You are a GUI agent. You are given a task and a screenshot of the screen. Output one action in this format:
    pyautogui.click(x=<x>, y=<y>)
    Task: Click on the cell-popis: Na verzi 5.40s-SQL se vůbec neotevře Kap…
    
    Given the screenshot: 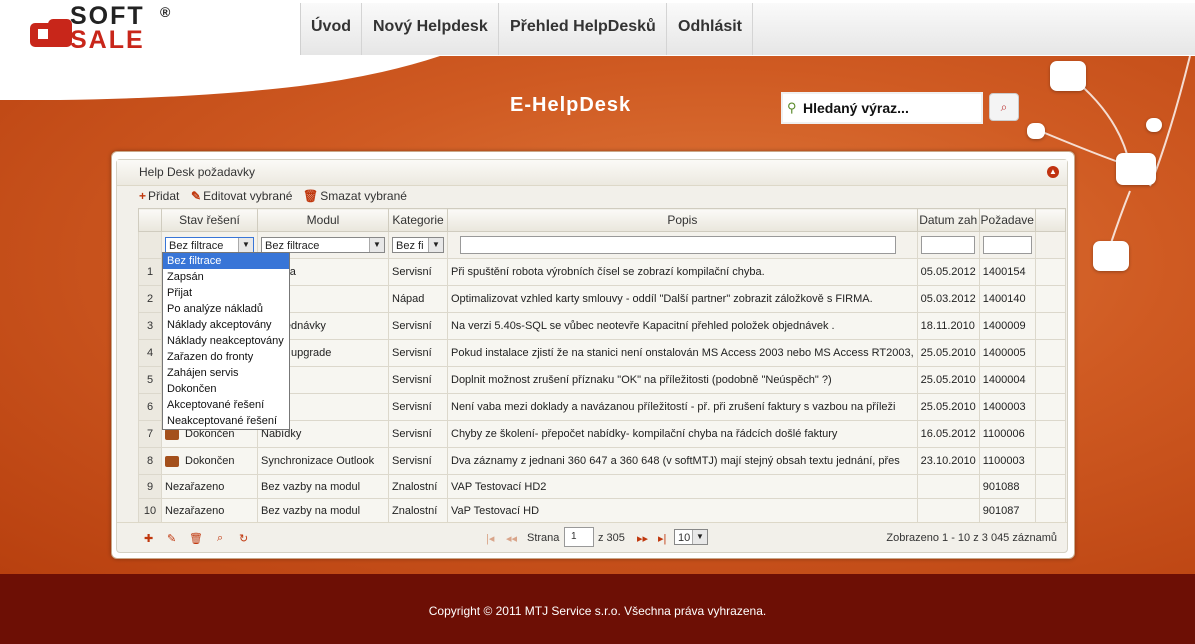 What is the action you would take?
    pyautogui.click(x=682, y=326)
    